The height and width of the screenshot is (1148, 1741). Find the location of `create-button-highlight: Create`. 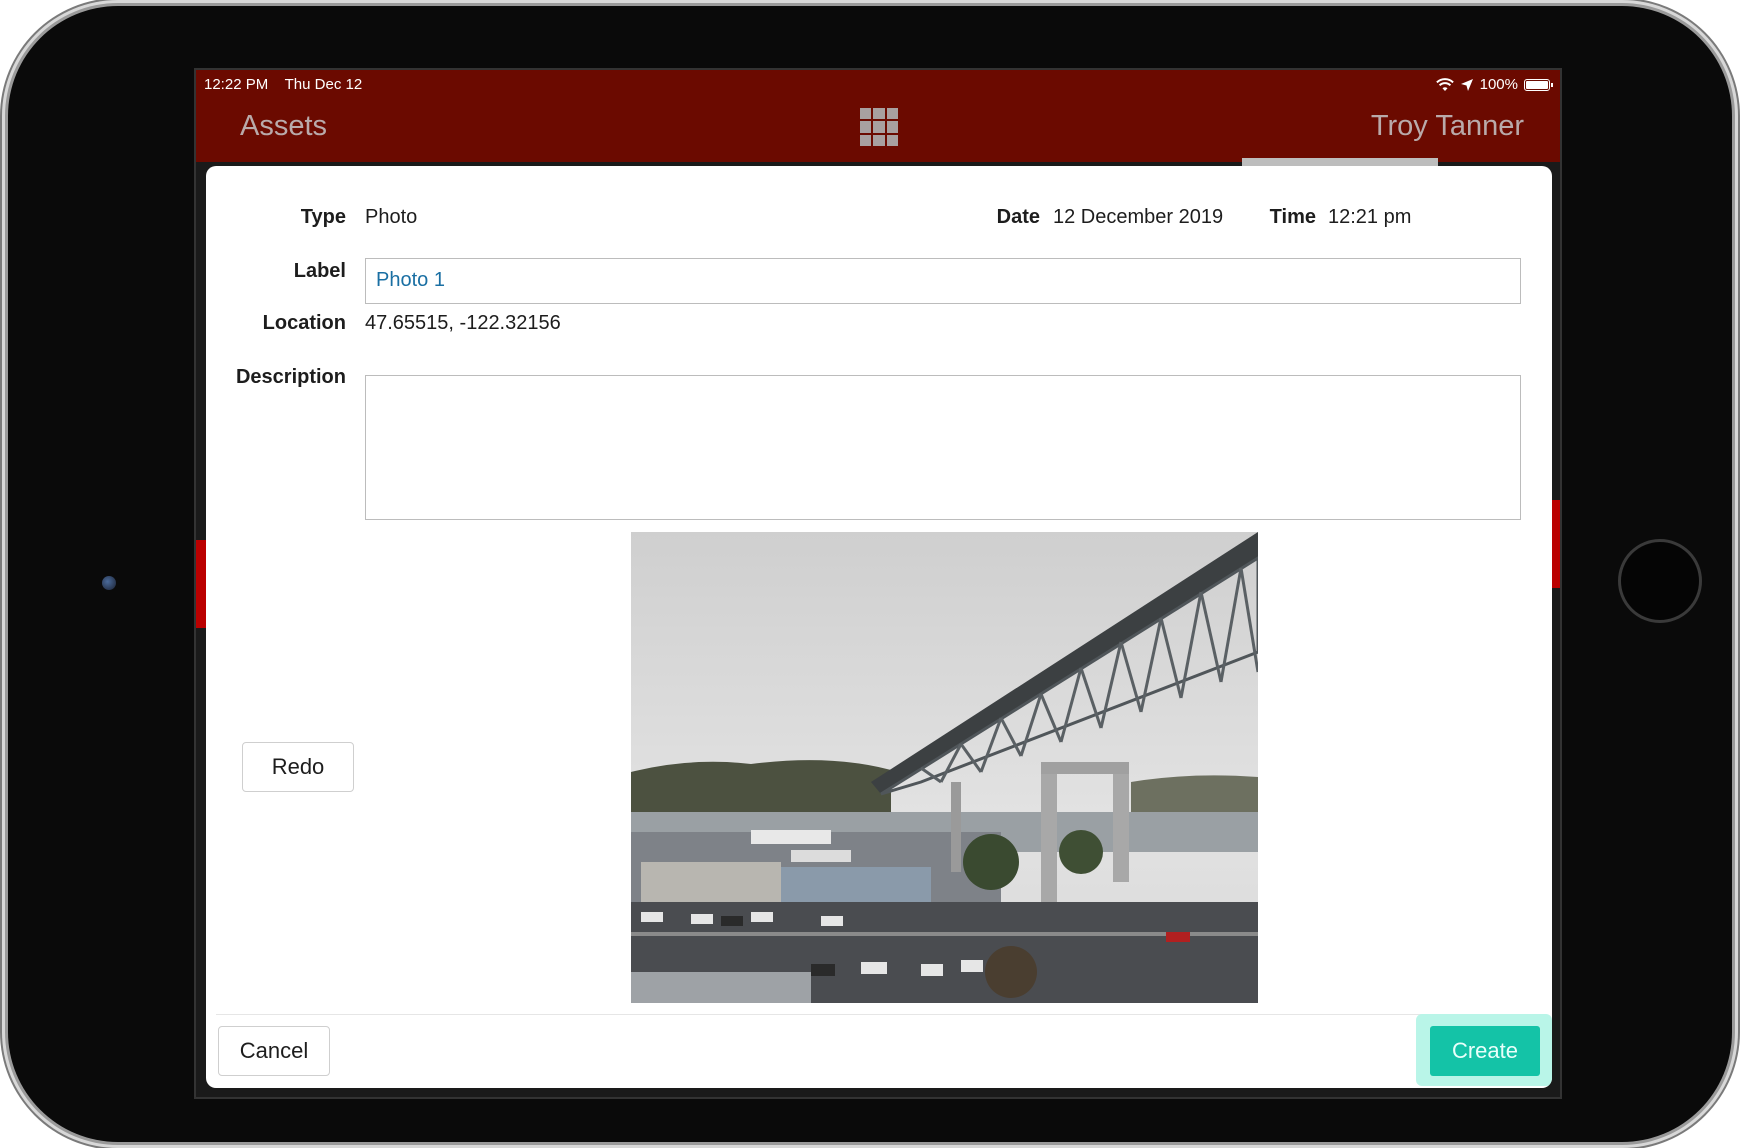

create-button-highlight: Create is located at coordinates (1484, 1050).